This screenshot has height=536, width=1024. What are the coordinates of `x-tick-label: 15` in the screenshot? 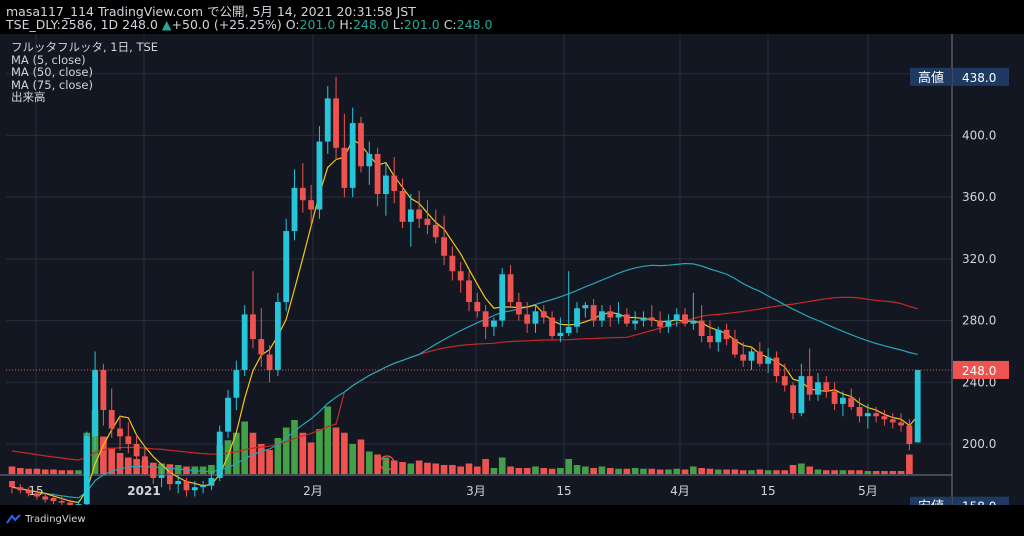 It's located at (563, 491).